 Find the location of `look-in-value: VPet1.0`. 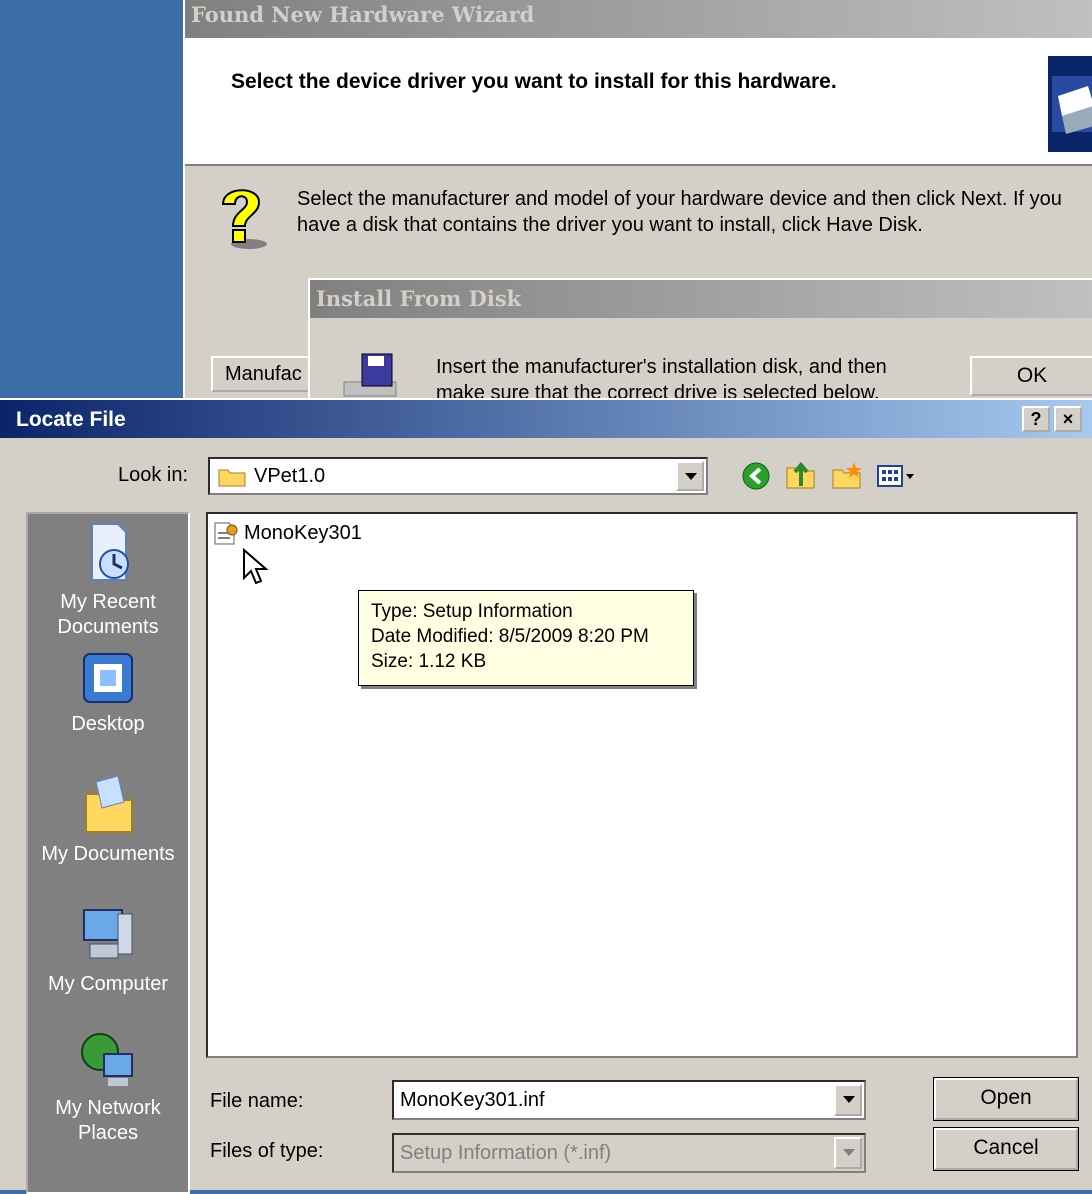

look-in-value: VPet1.0 is located at coordinates (290, 476).